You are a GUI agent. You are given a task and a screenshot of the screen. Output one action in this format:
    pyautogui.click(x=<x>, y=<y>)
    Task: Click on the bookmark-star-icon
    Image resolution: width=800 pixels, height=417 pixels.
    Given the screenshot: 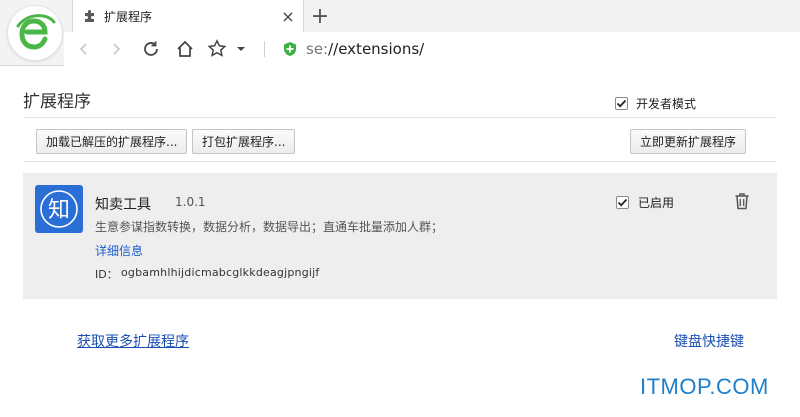 What is the action you would take?
    pyautogui.click(x=218, y=49)
    